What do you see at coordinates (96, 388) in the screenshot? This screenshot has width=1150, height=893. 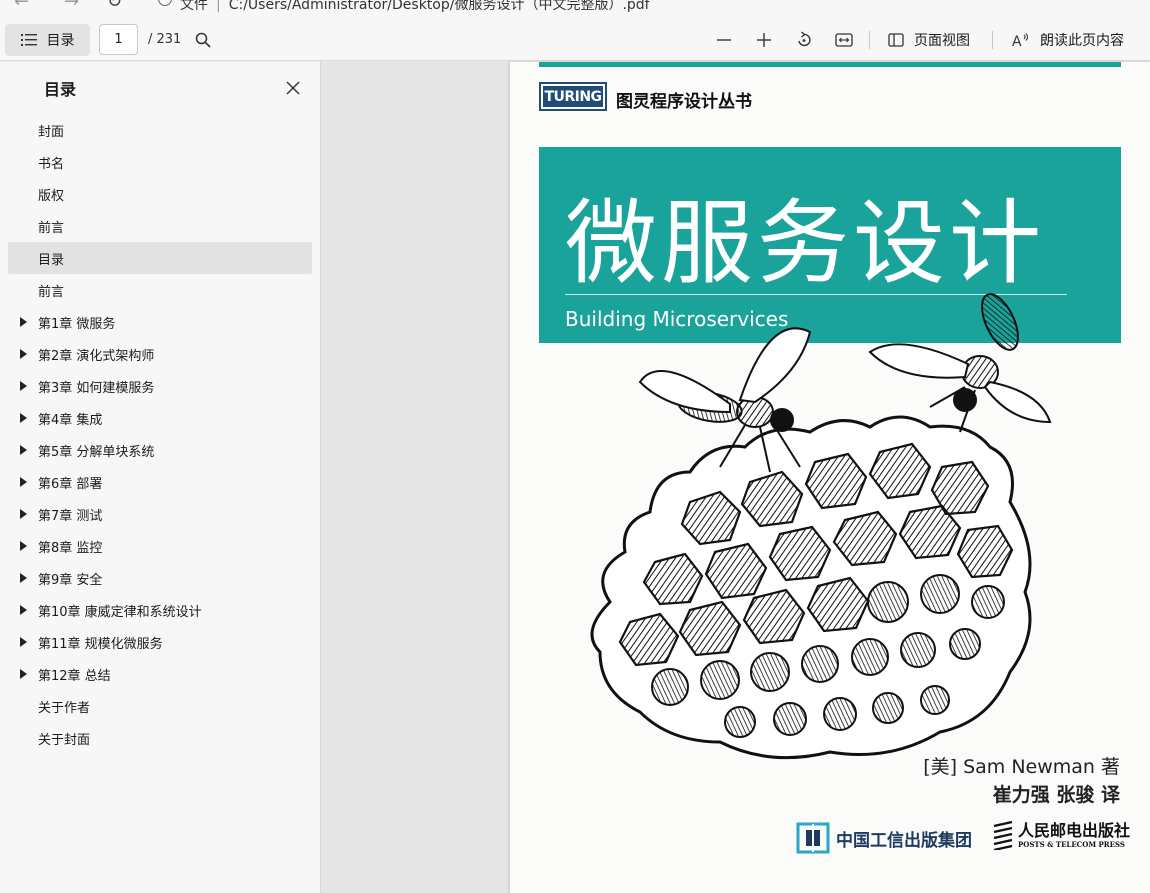 I see `toc-item-label: 第3章 如何建模服务` at bounding box center [96, 388].